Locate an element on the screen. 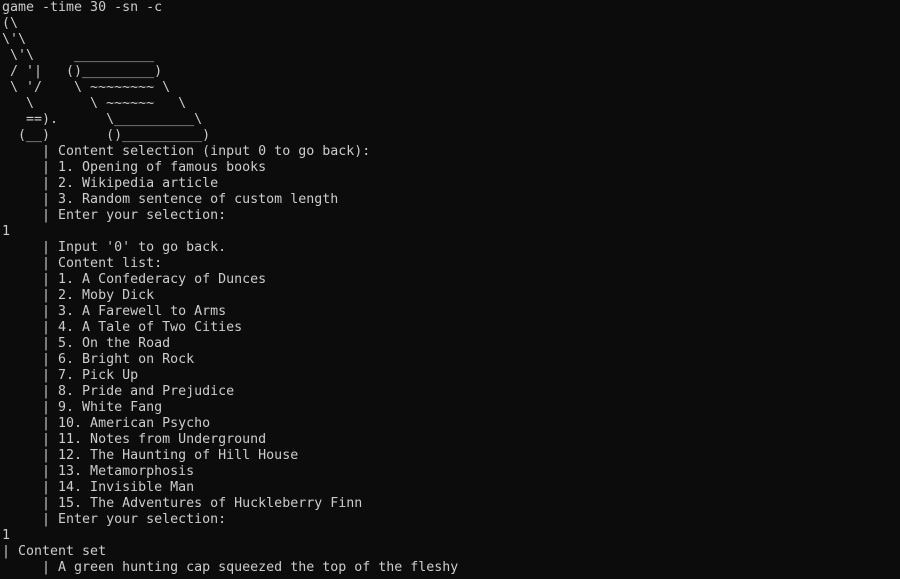 This screenshot has width=900, height=579. ascii-art-line: \ \ ~~~~~~ \ is located at coordinates (94, 103).